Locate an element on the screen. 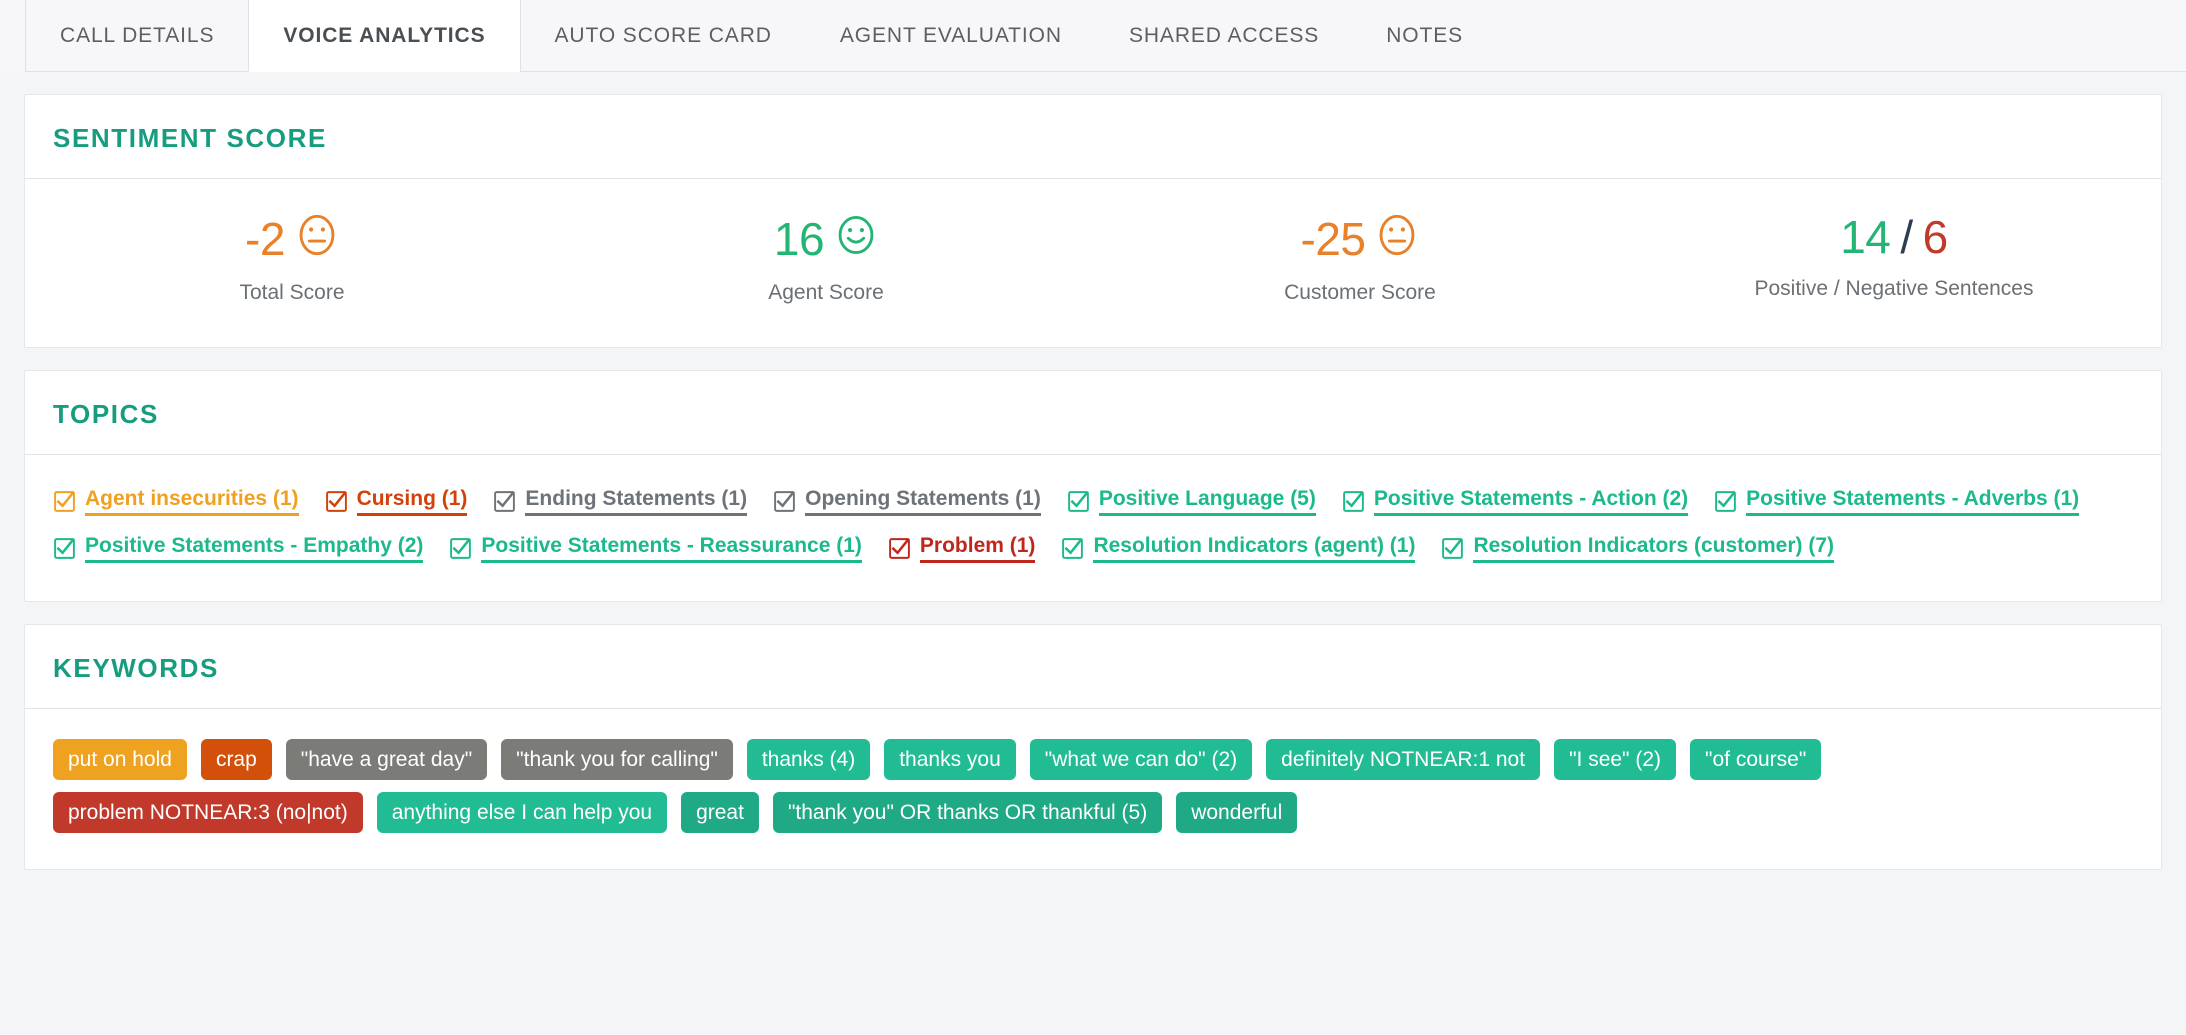 Image resolution: width=2186 pixels, height=1035 pixels. score-value-customer: -25 is located at coordinates (1360, 239).